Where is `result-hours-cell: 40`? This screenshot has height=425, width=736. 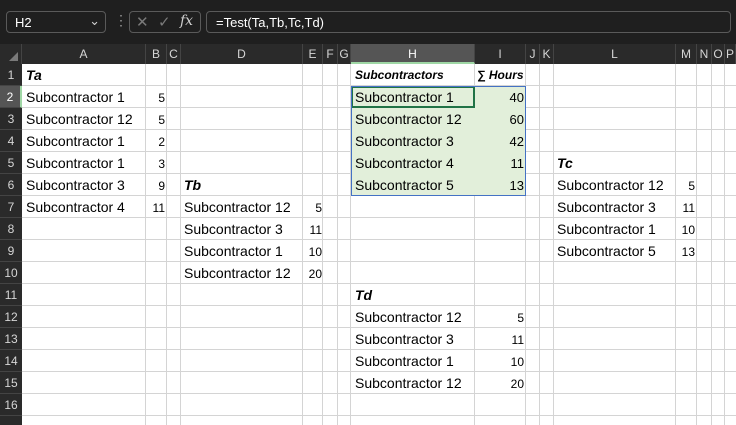 result-hours-cell: 40 is located at coordinates (499, 97).